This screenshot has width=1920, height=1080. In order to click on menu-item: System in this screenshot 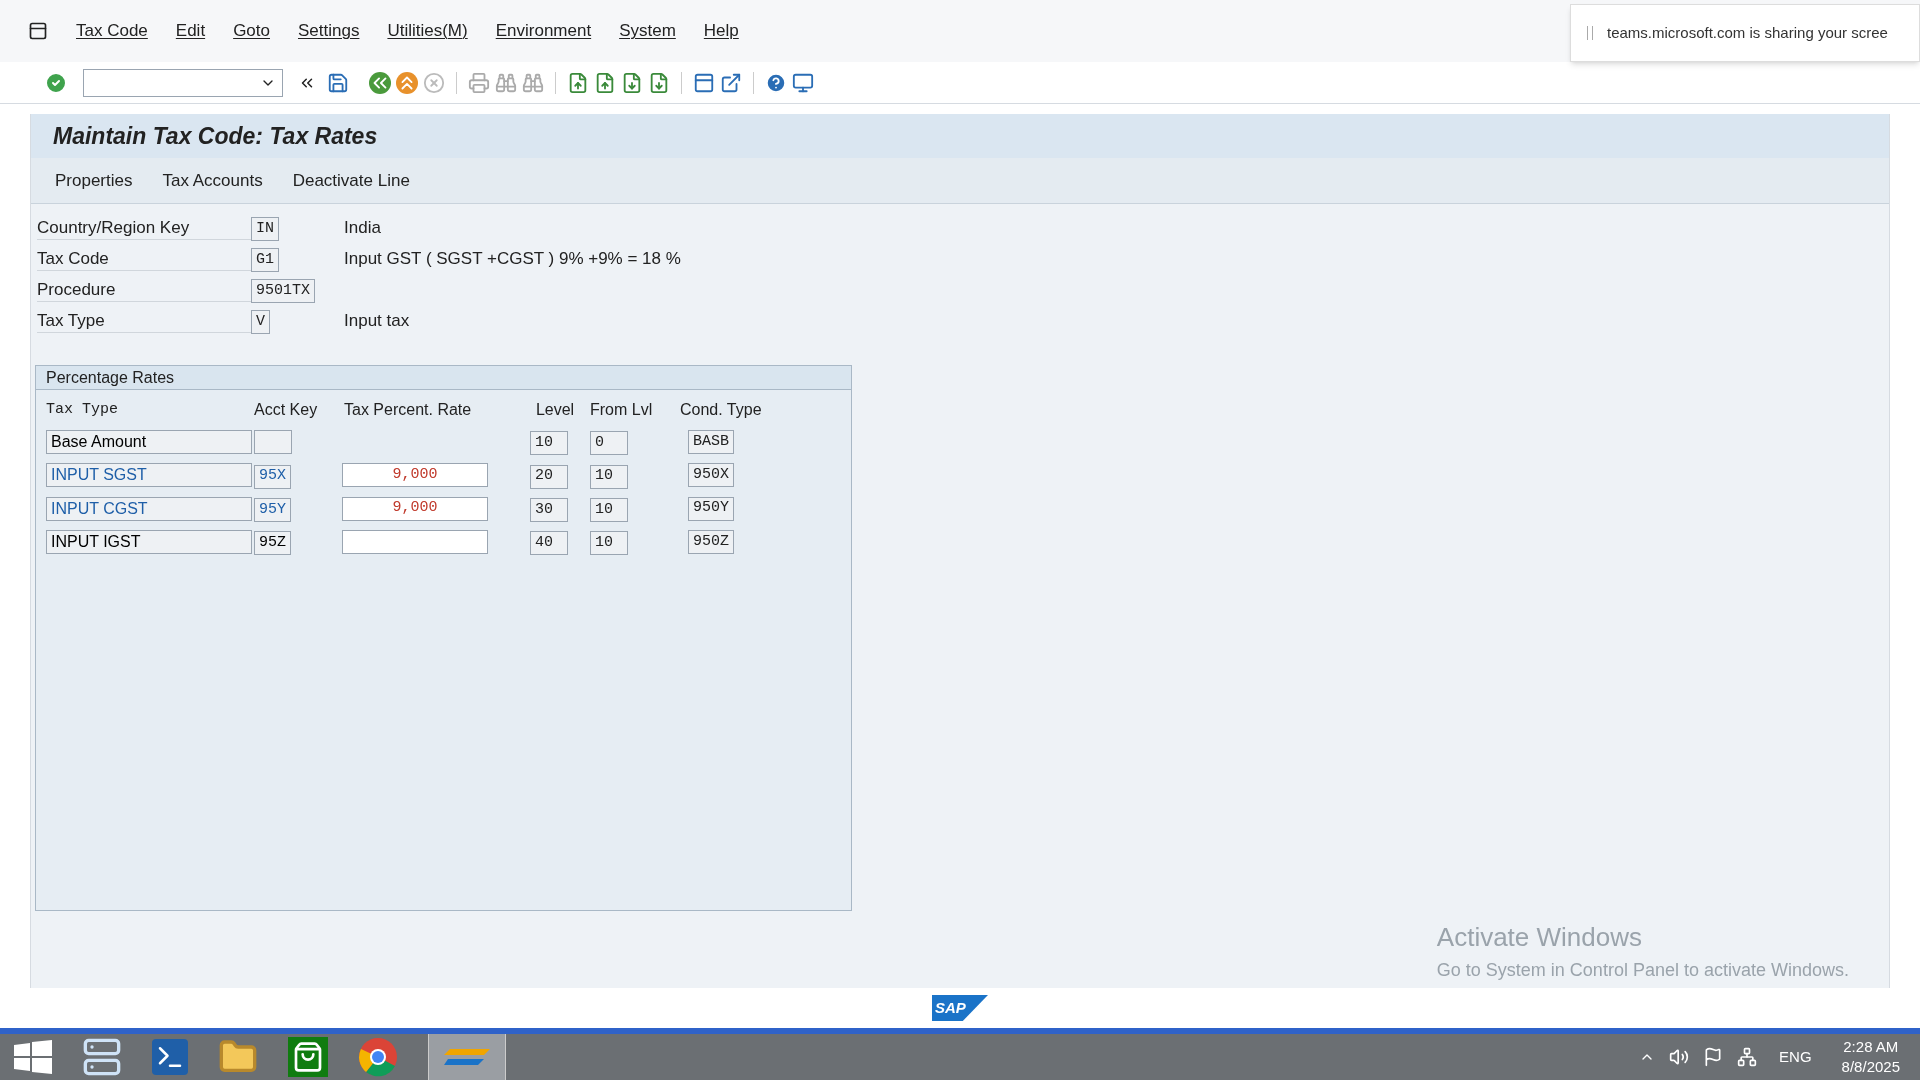, I will do `click(647, 31)`.